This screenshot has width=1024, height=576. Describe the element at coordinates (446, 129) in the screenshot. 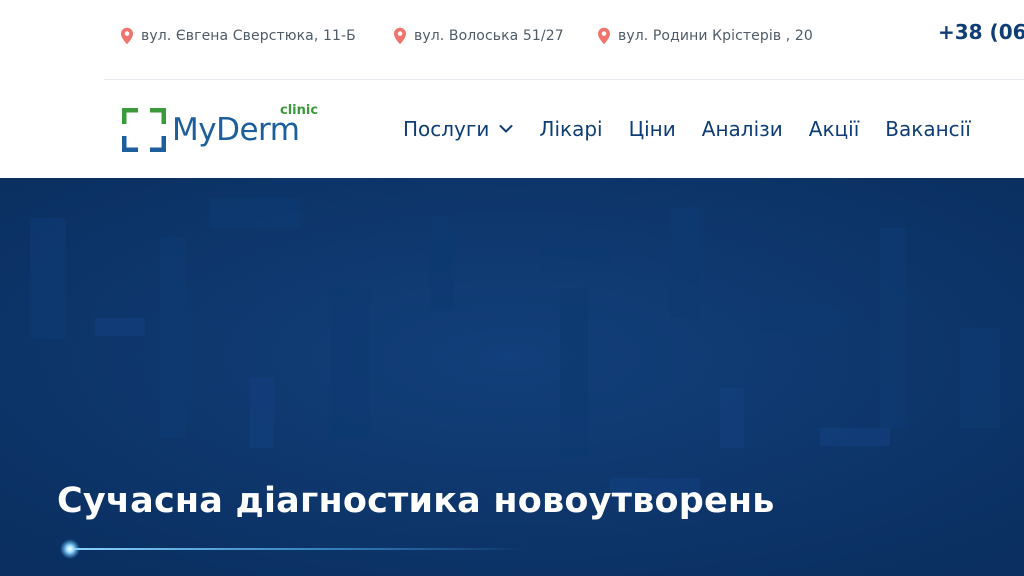

I see `nav-item-label: Послуги` at that location.